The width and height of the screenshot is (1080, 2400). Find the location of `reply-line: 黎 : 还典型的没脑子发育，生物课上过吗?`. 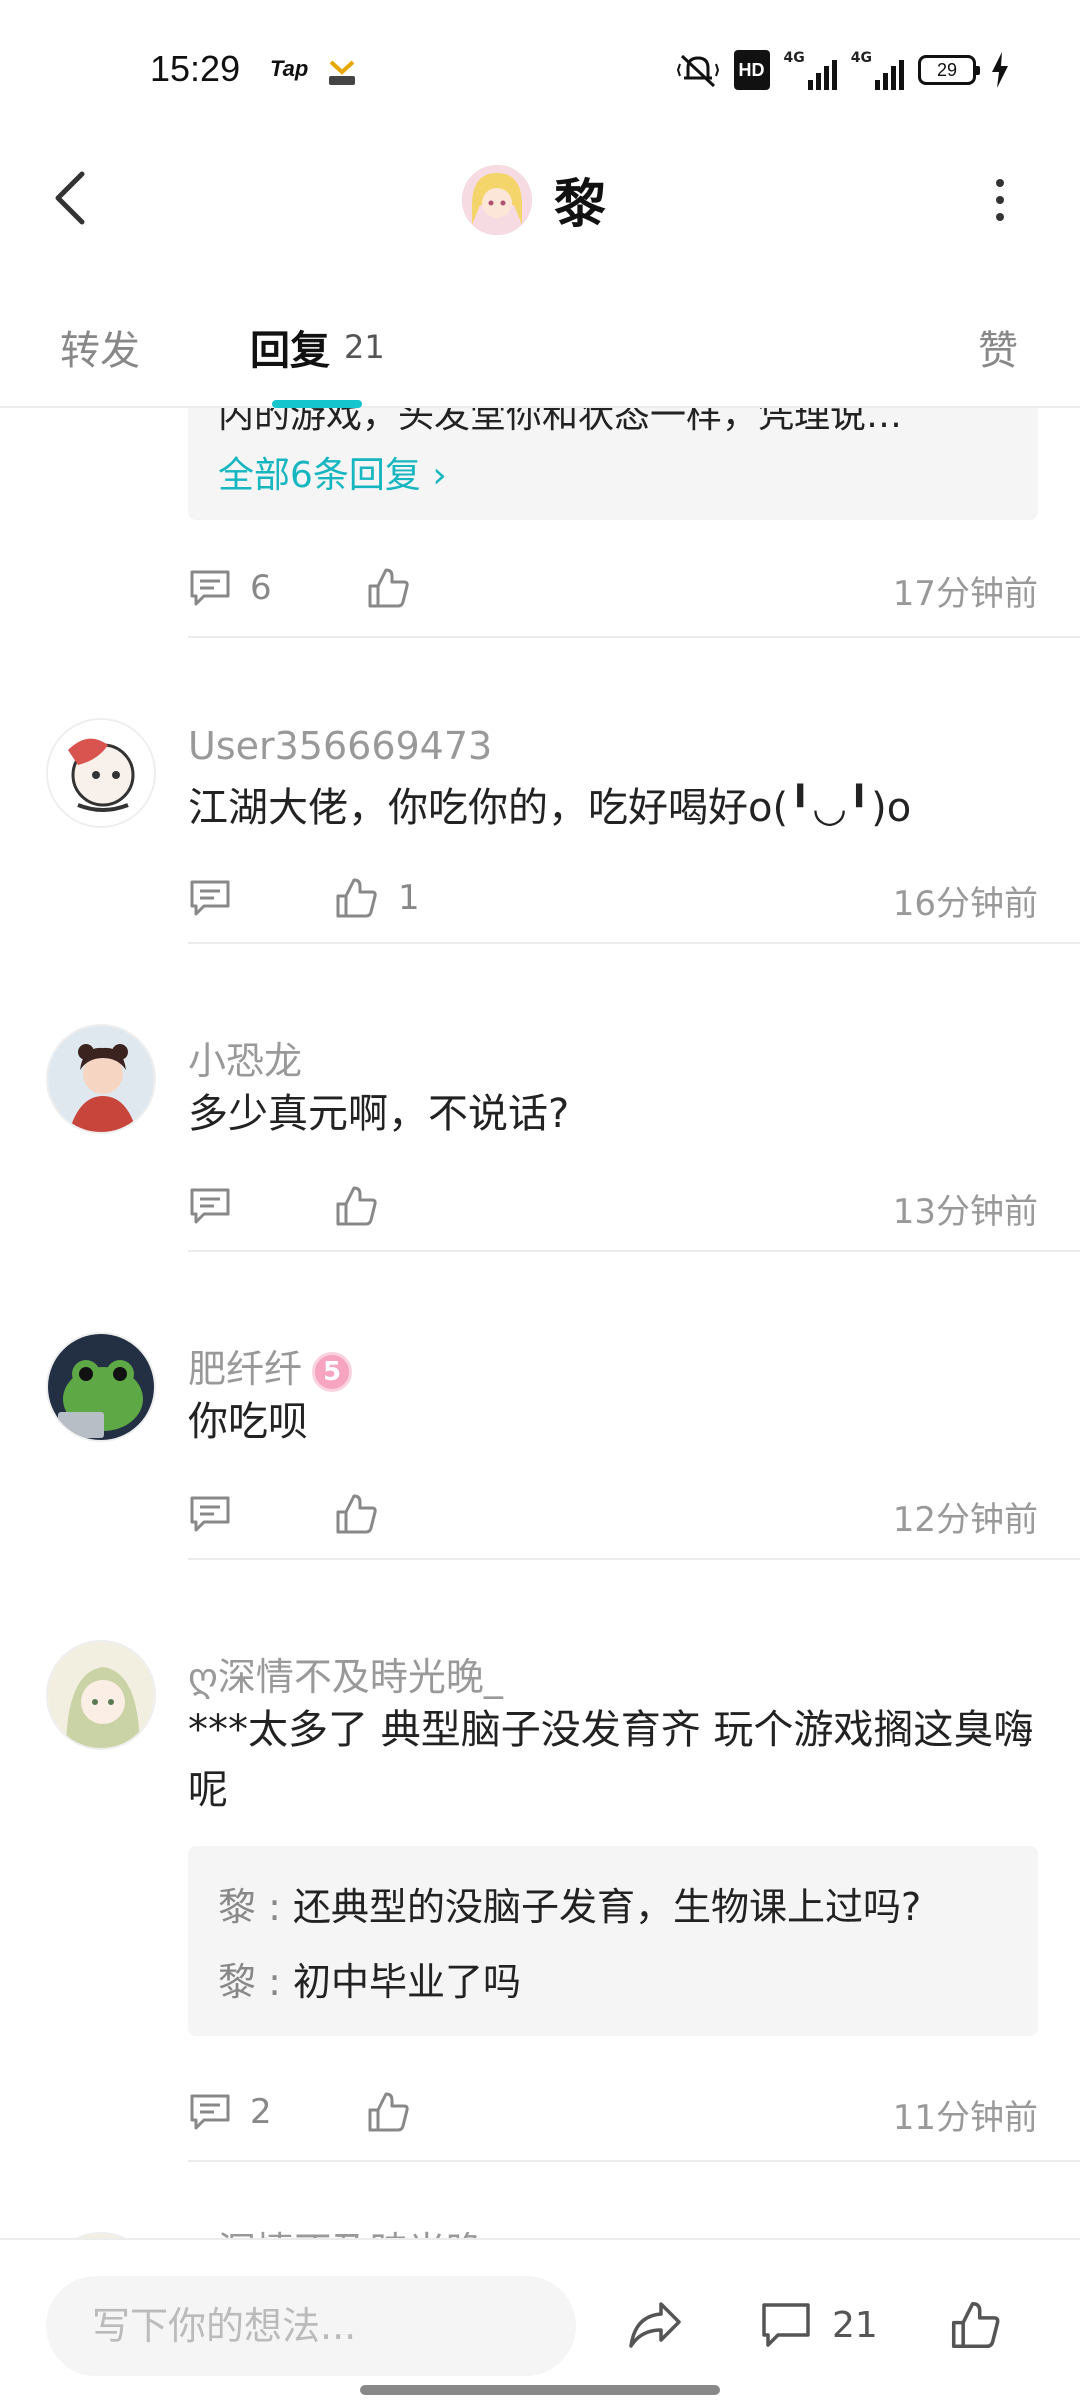

reply-line: 黎 : 还典型的没脑子发育，生物课上过吗? is located at coordinates (569, 1903).